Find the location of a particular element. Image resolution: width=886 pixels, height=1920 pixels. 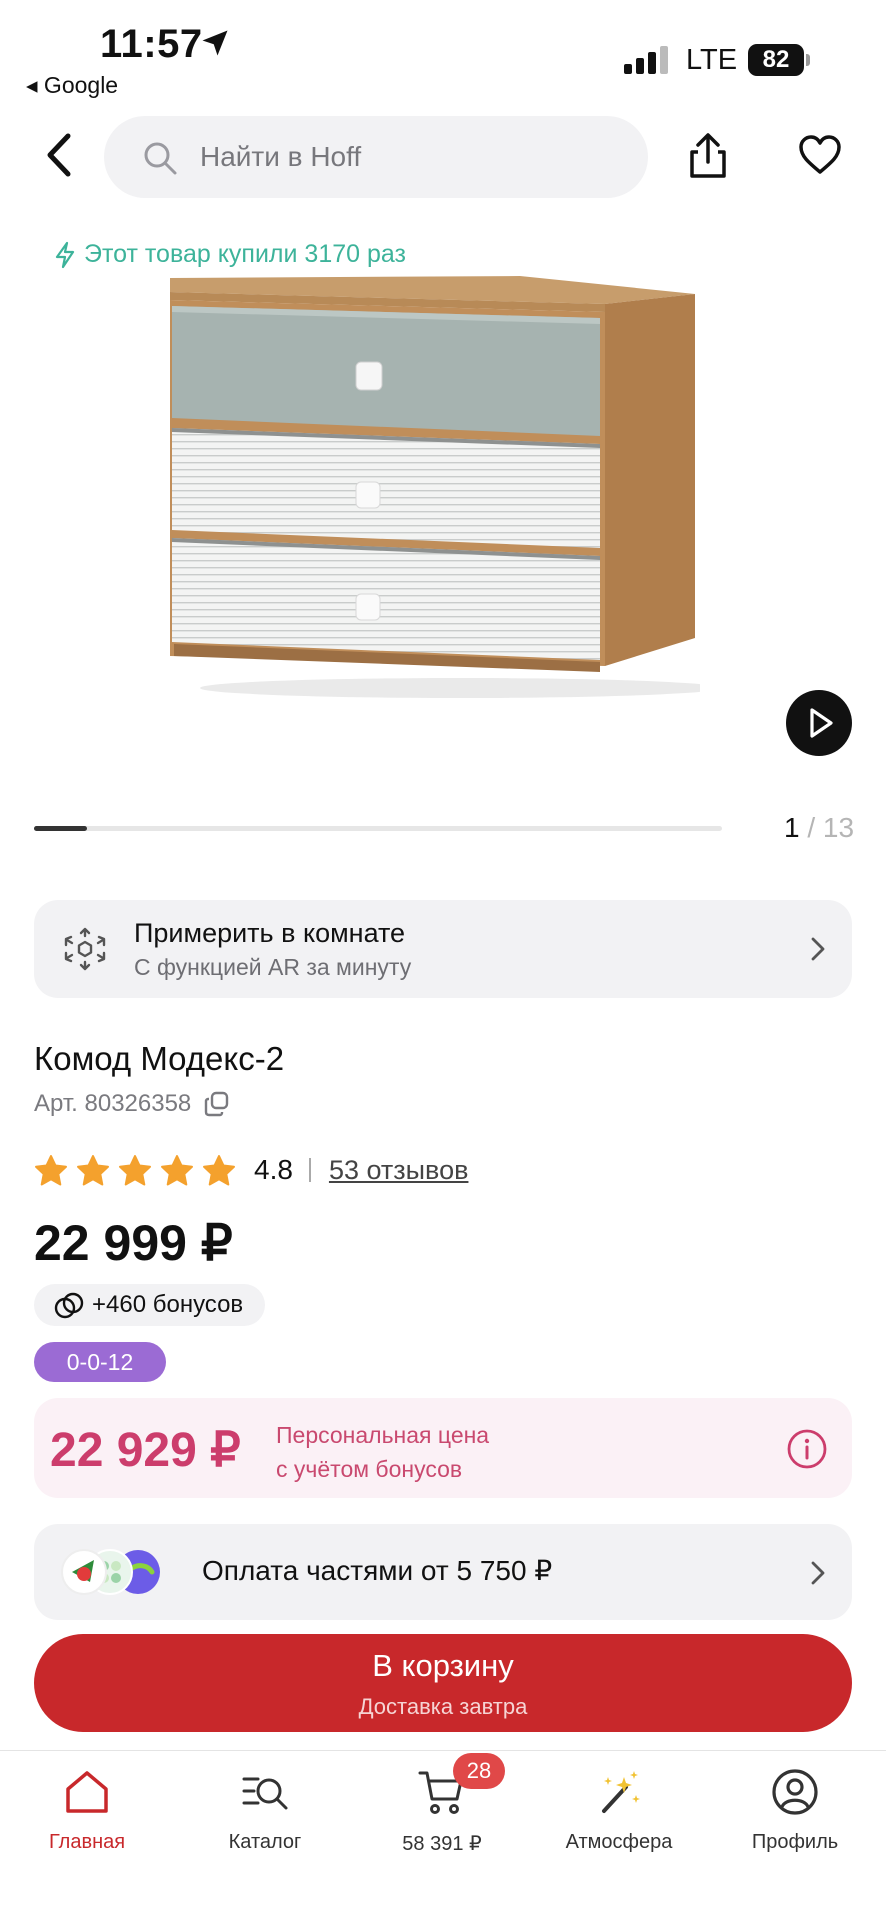

status-bar: 11:57 ◂ Google LTE 82 is located at coordinates (443, 50).